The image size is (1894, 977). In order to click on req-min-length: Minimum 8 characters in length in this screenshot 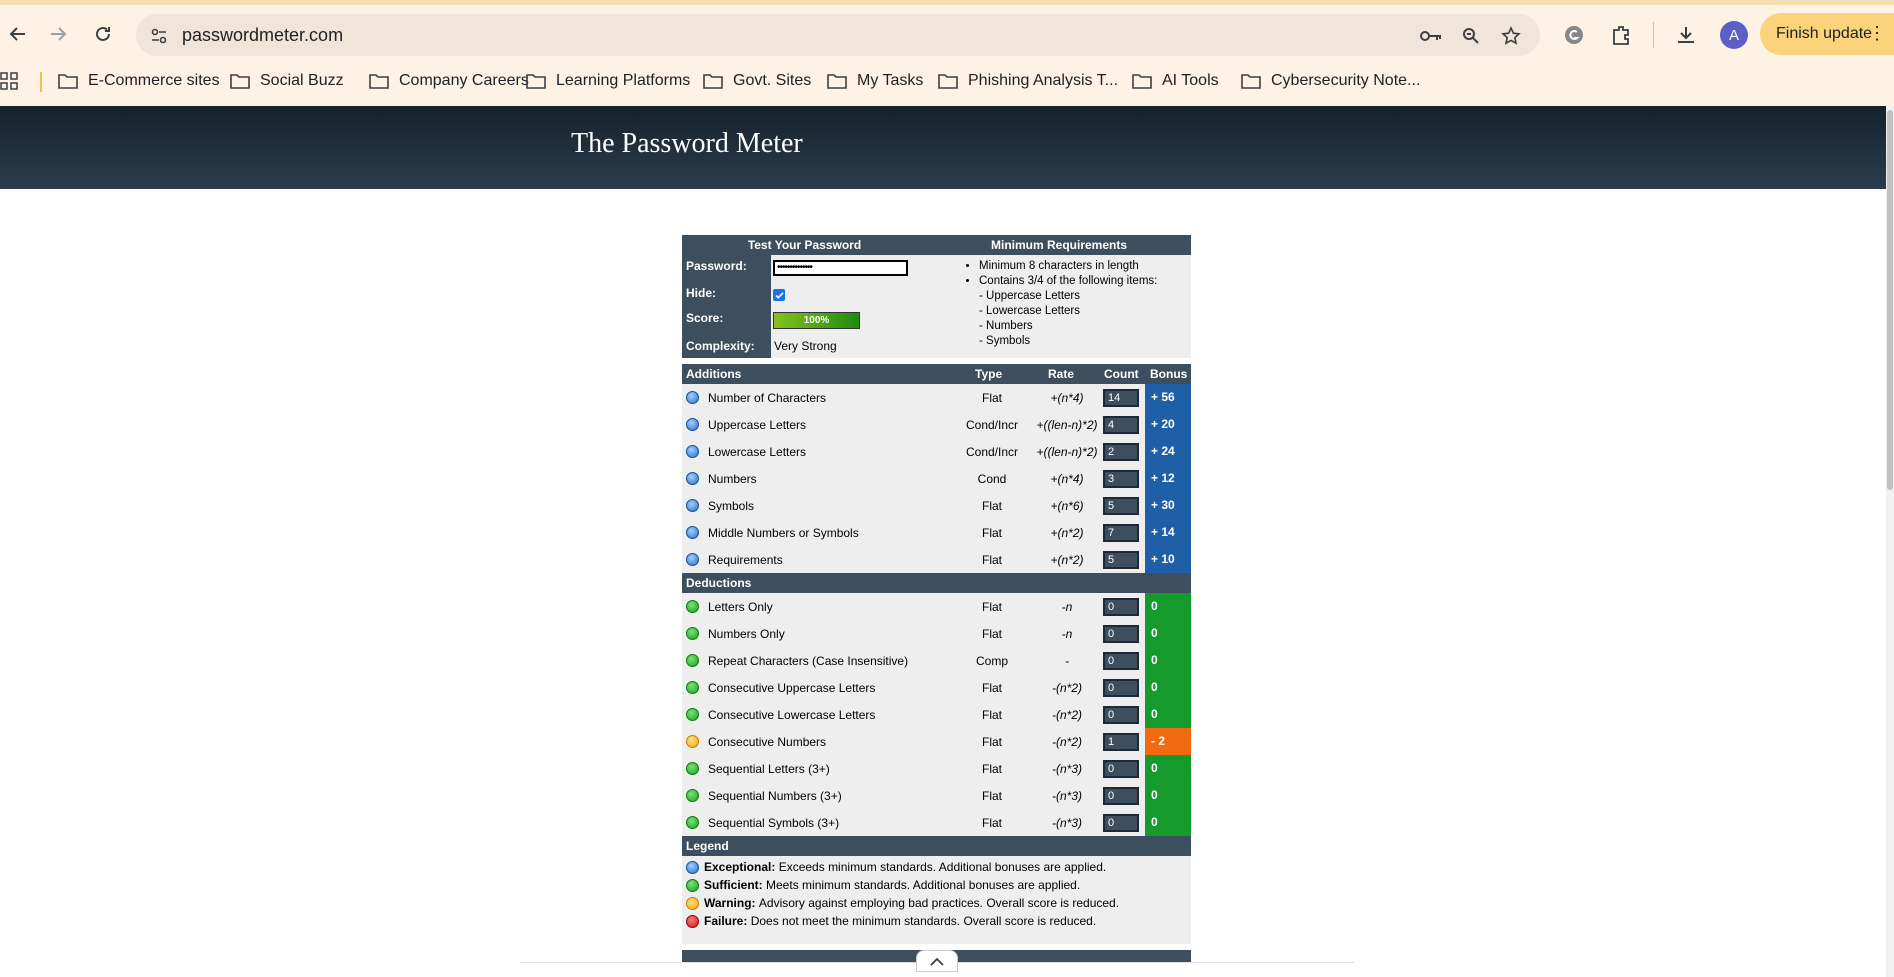, I will do `click(1068, 266)`.